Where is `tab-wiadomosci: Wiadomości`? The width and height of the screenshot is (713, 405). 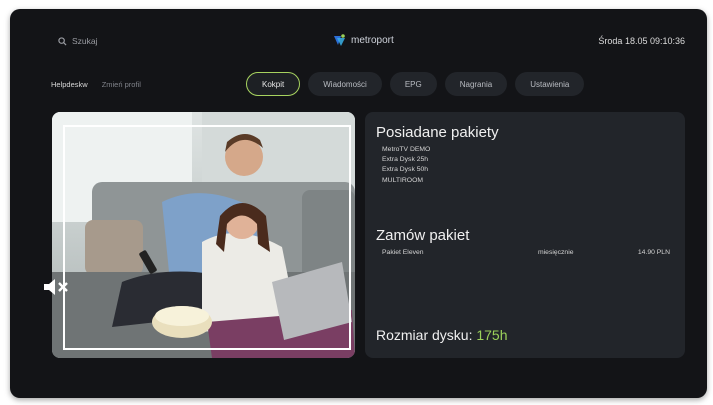 tab-wiadomosci: Wiadomości is located at coordinates (345, 84).